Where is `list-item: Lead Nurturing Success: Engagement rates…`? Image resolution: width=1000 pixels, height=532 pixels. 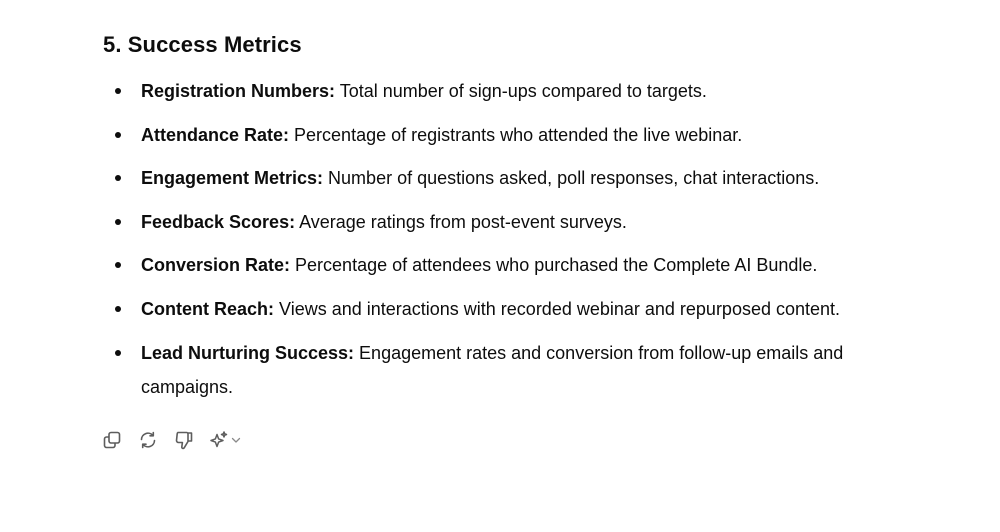 list-item: Lead Nurturing Success: Engagement rates… is located at coordinates (513, 370).